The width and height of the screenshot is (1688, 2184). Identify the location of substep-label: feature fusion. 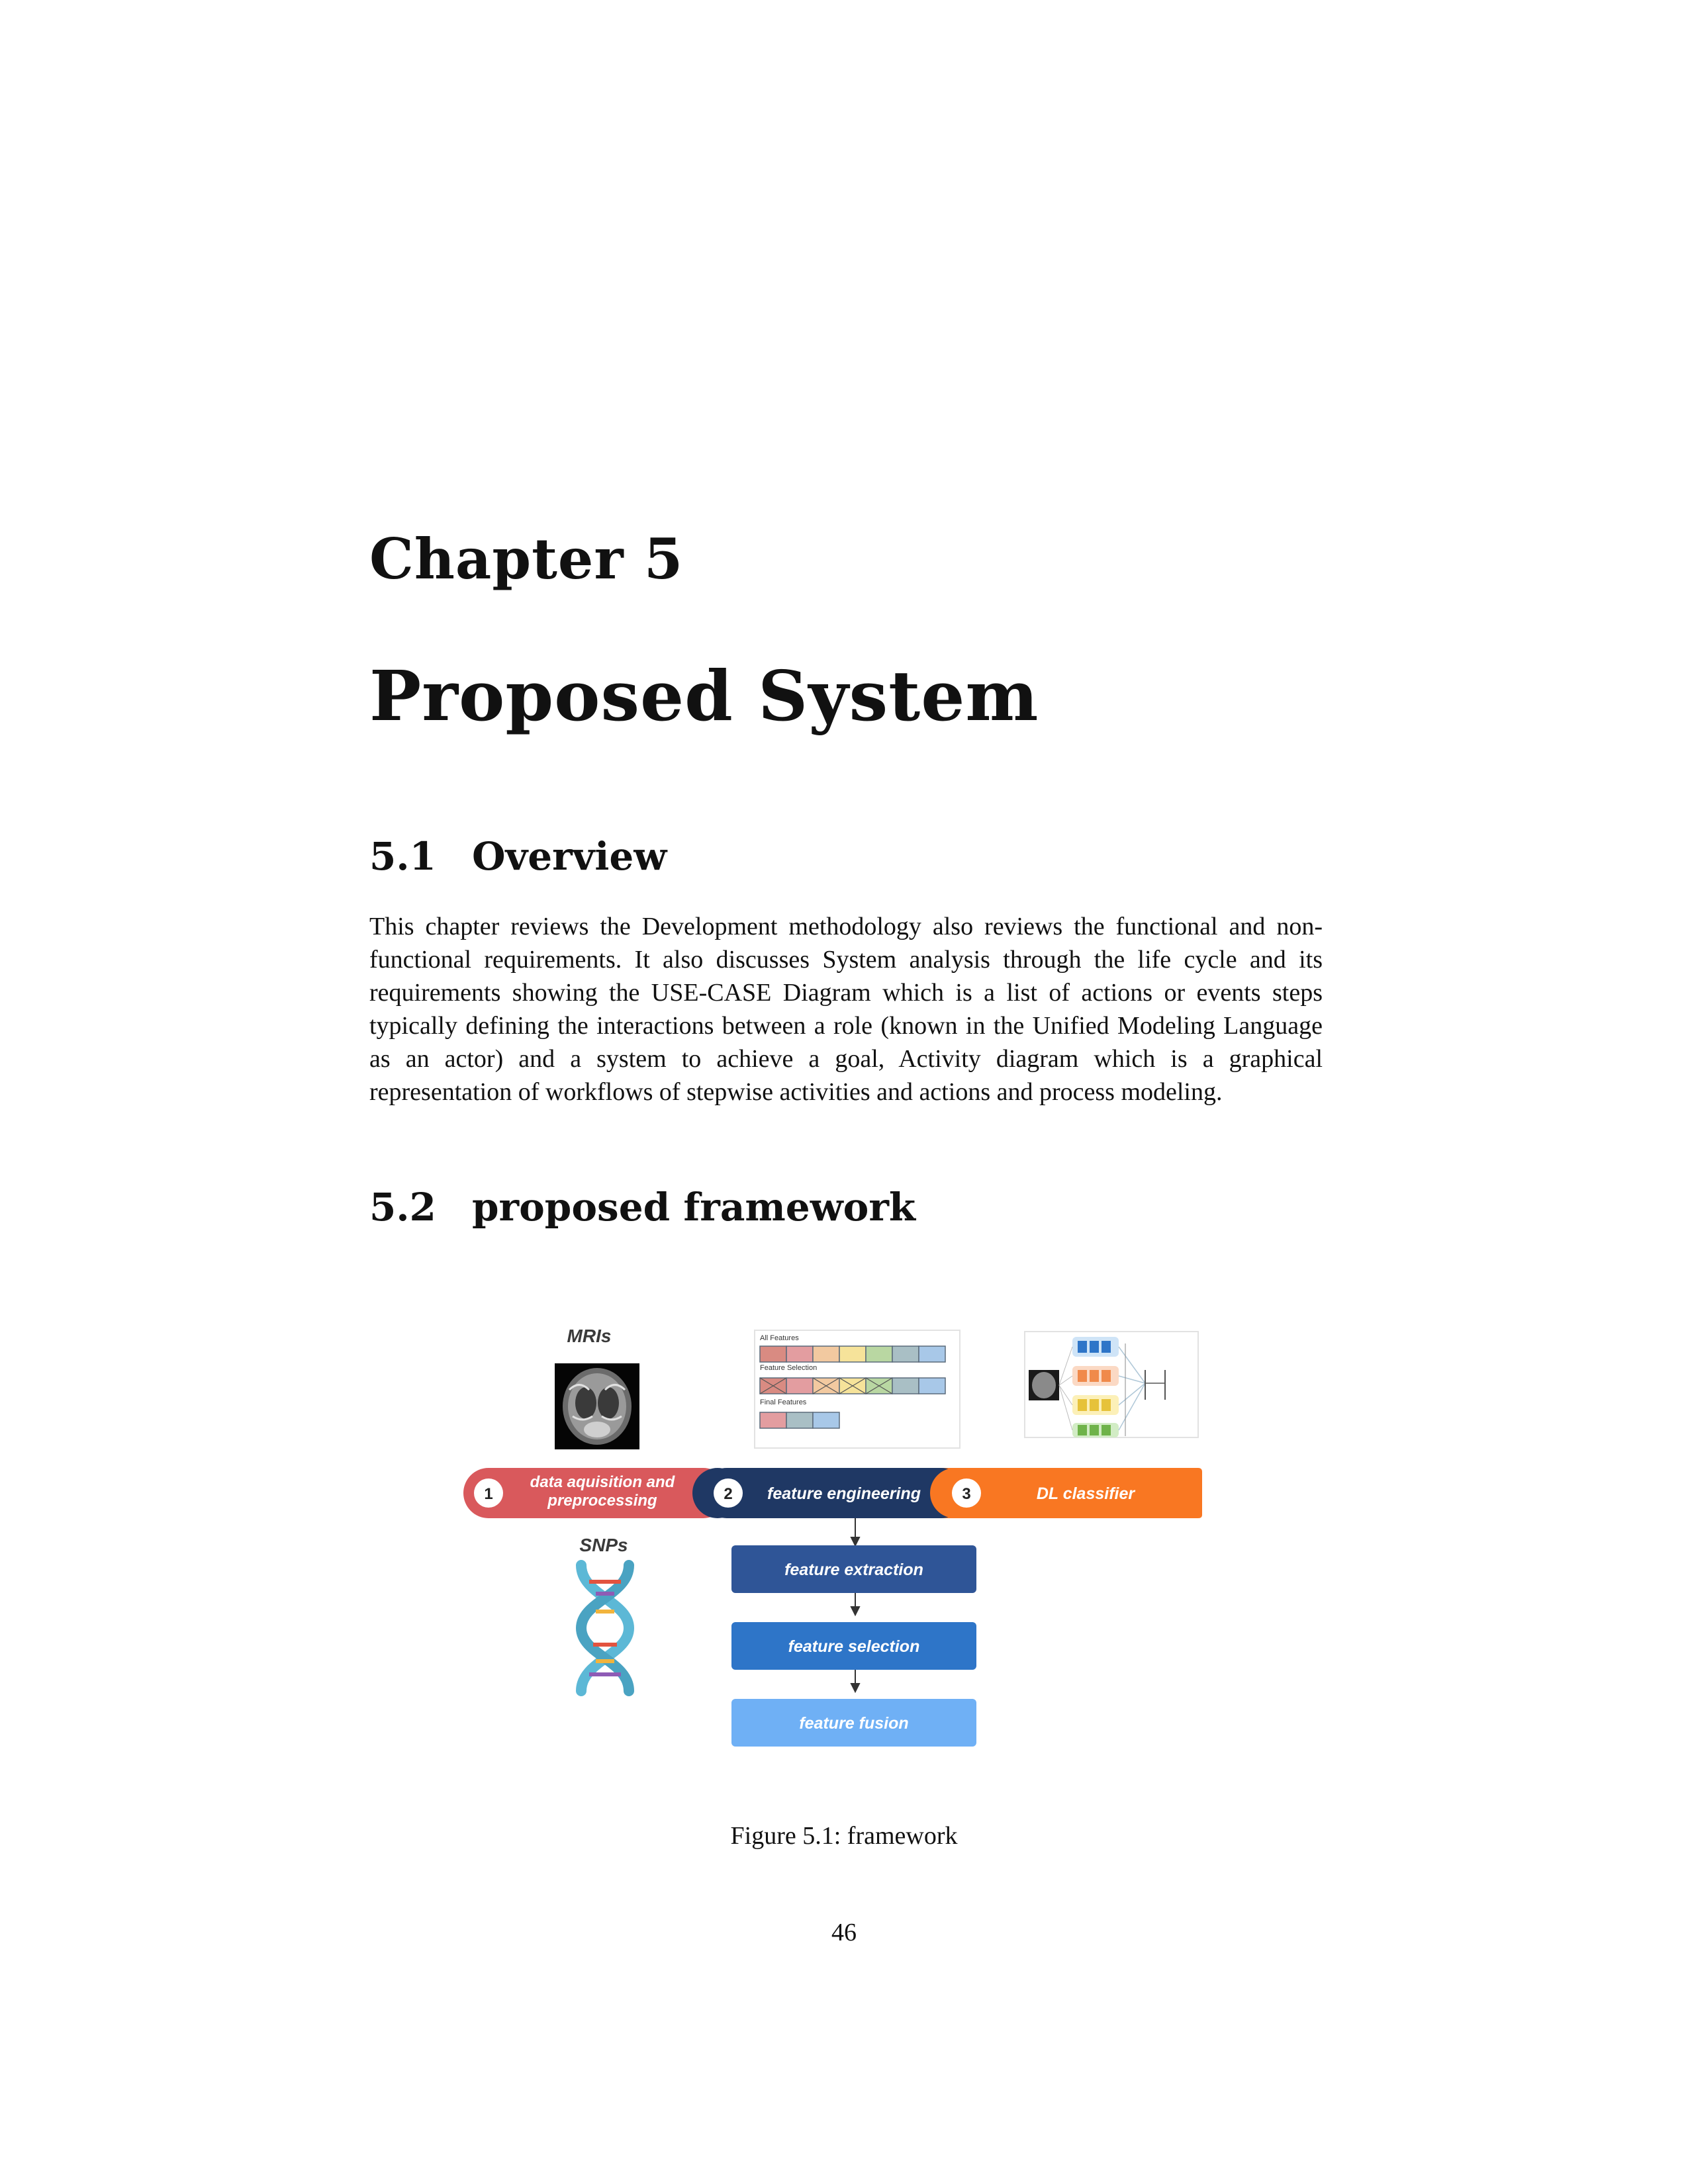
(853, 1723).